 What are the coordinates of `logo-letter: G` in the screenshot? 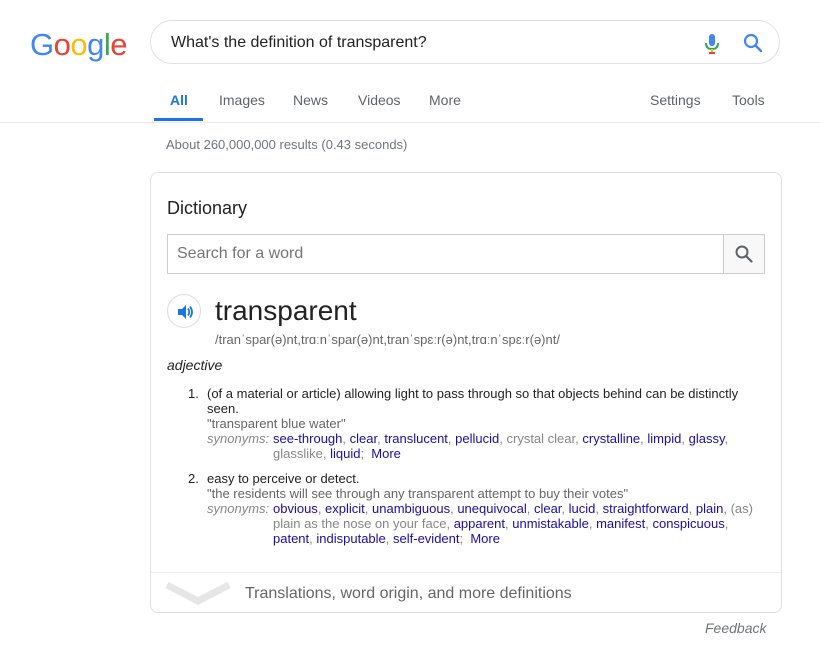 It's located at (42, 44).